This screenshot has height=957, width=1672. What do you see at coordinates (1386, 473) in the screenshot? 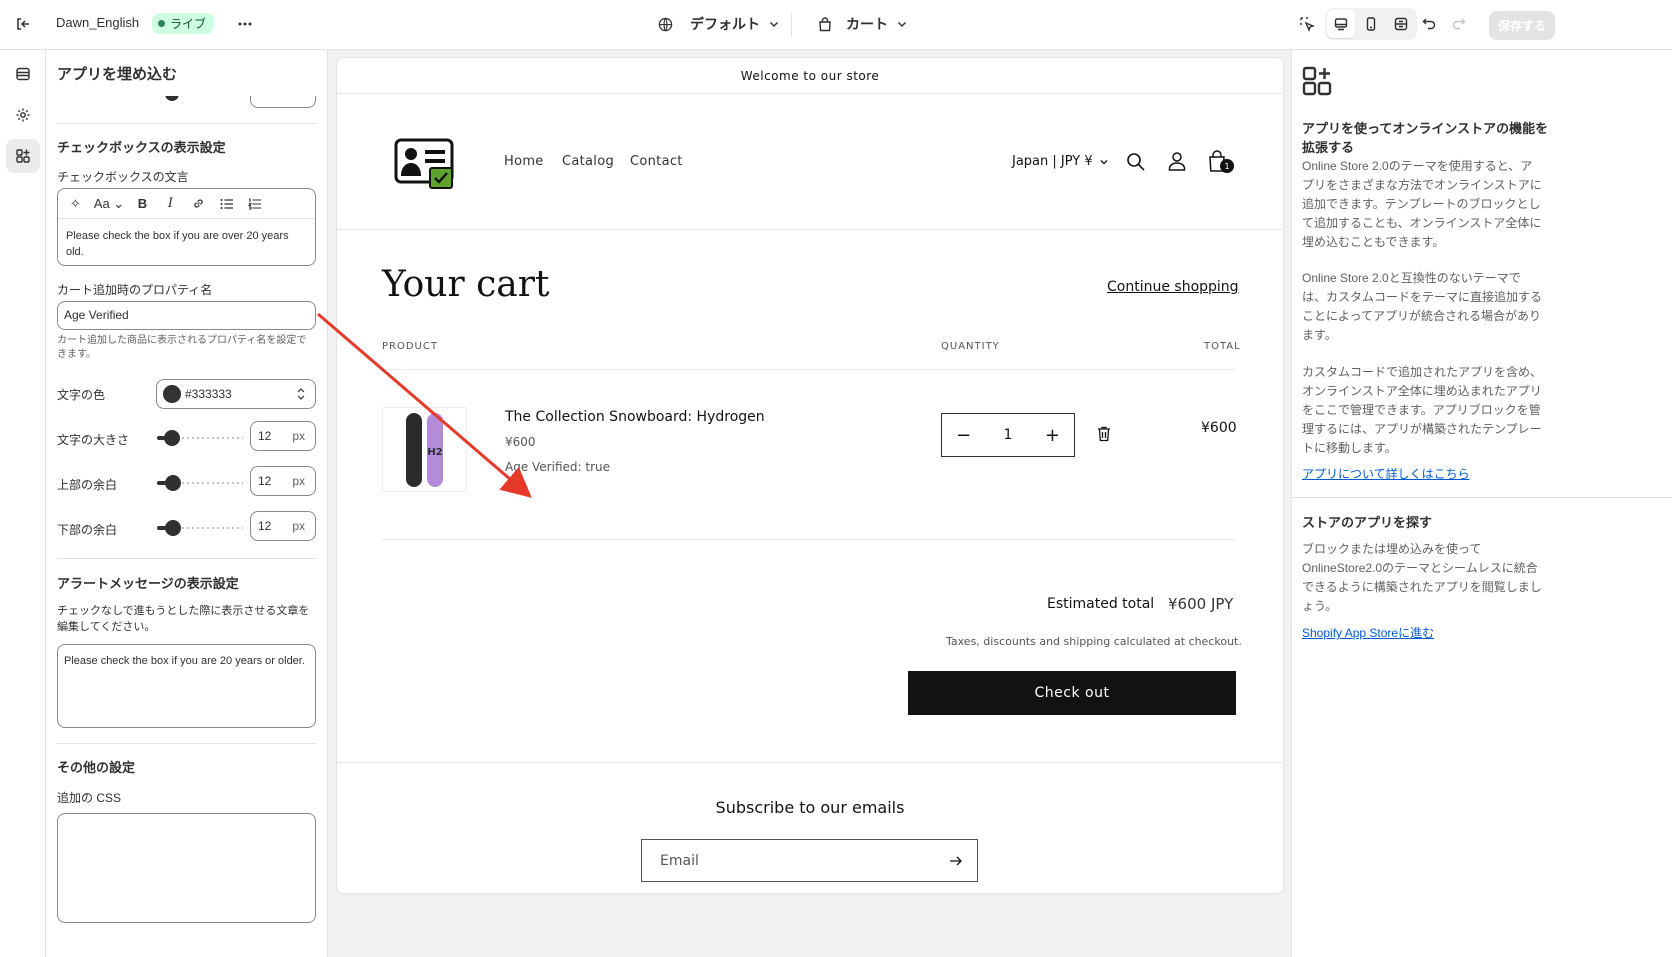
I see `learn-more-apps-link: アプリについて詳しくはこちら` at bounding box center [1386, 473].